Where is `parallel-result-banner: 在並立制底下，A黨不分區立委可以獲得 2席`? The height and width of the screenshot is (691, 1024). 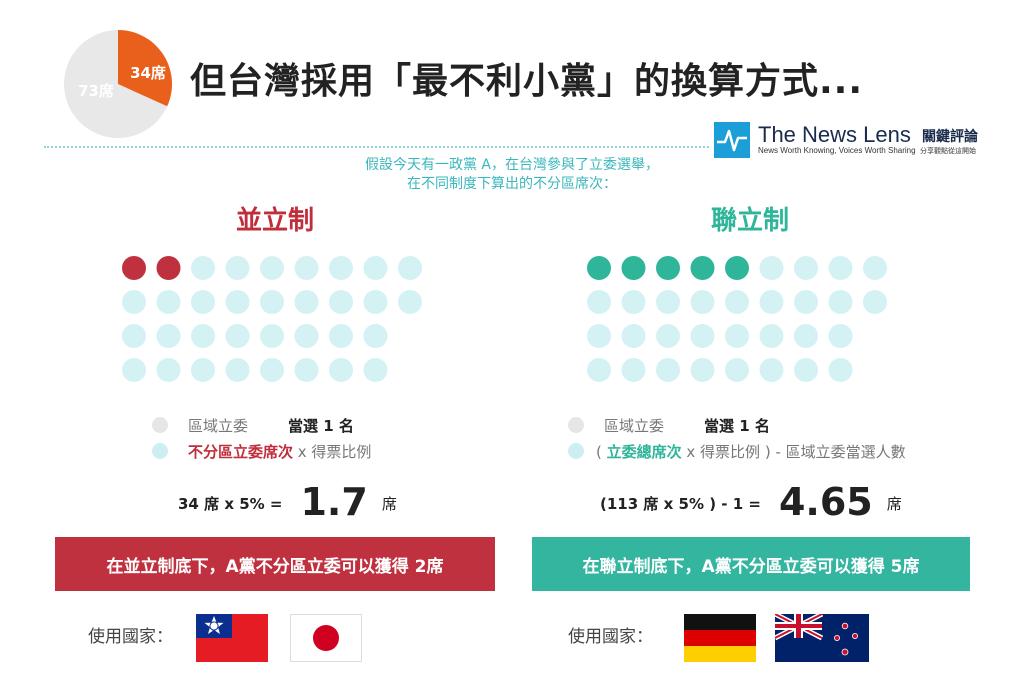 parallel-result-banner: 在並立制底下，A黨不分區立委可以獲得 2席 is located at coordinates (275, 564).